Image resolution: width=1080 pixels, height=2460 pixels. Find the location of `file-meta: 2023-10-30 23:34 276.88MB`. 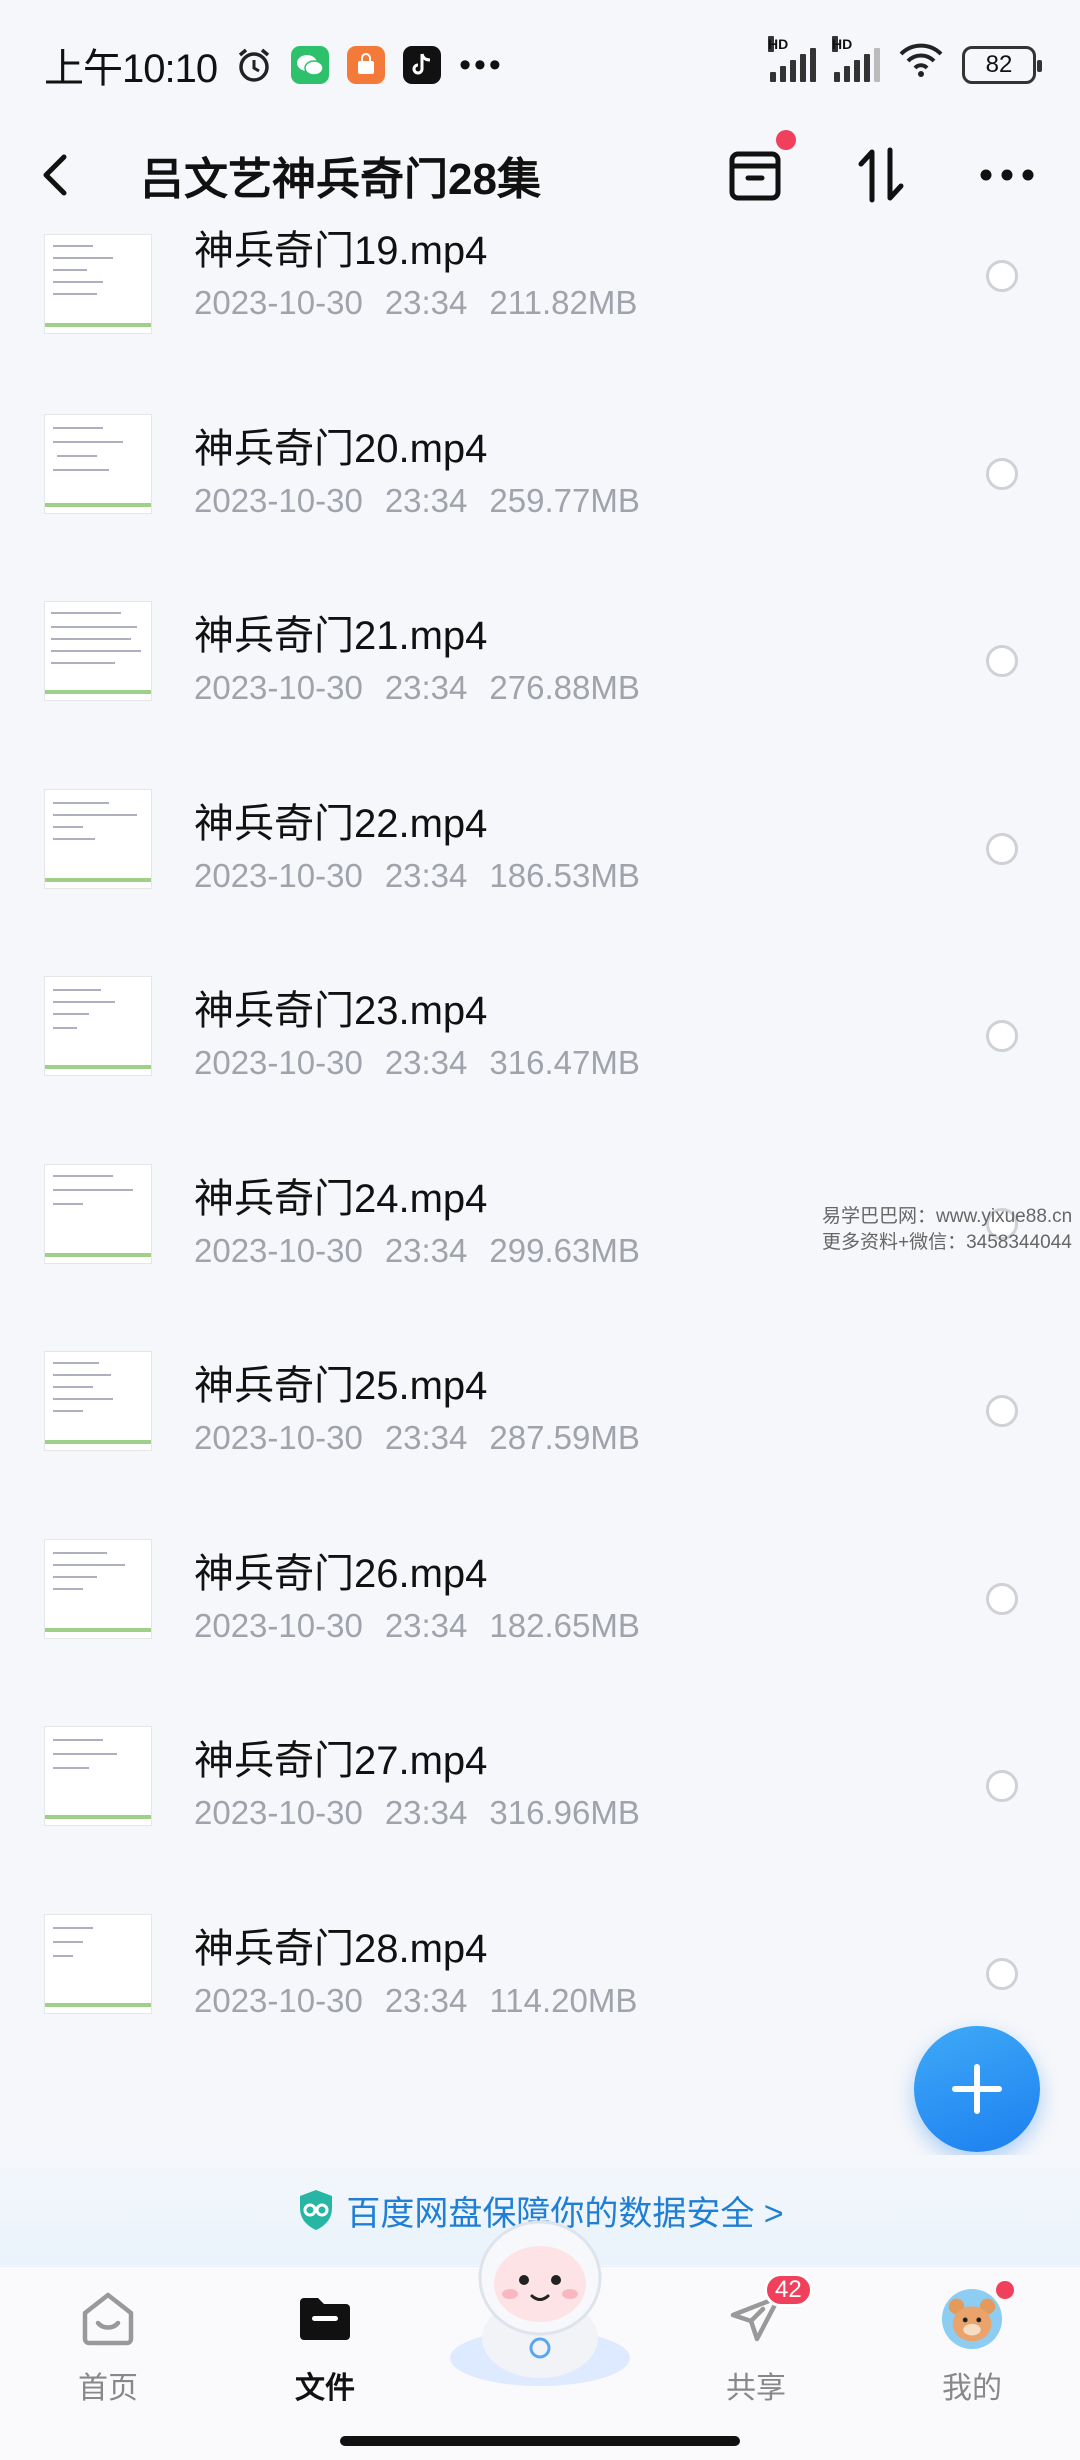

file-meta: 2023-10-30 23:34 276.88MB is located at coordinates (417, 688).